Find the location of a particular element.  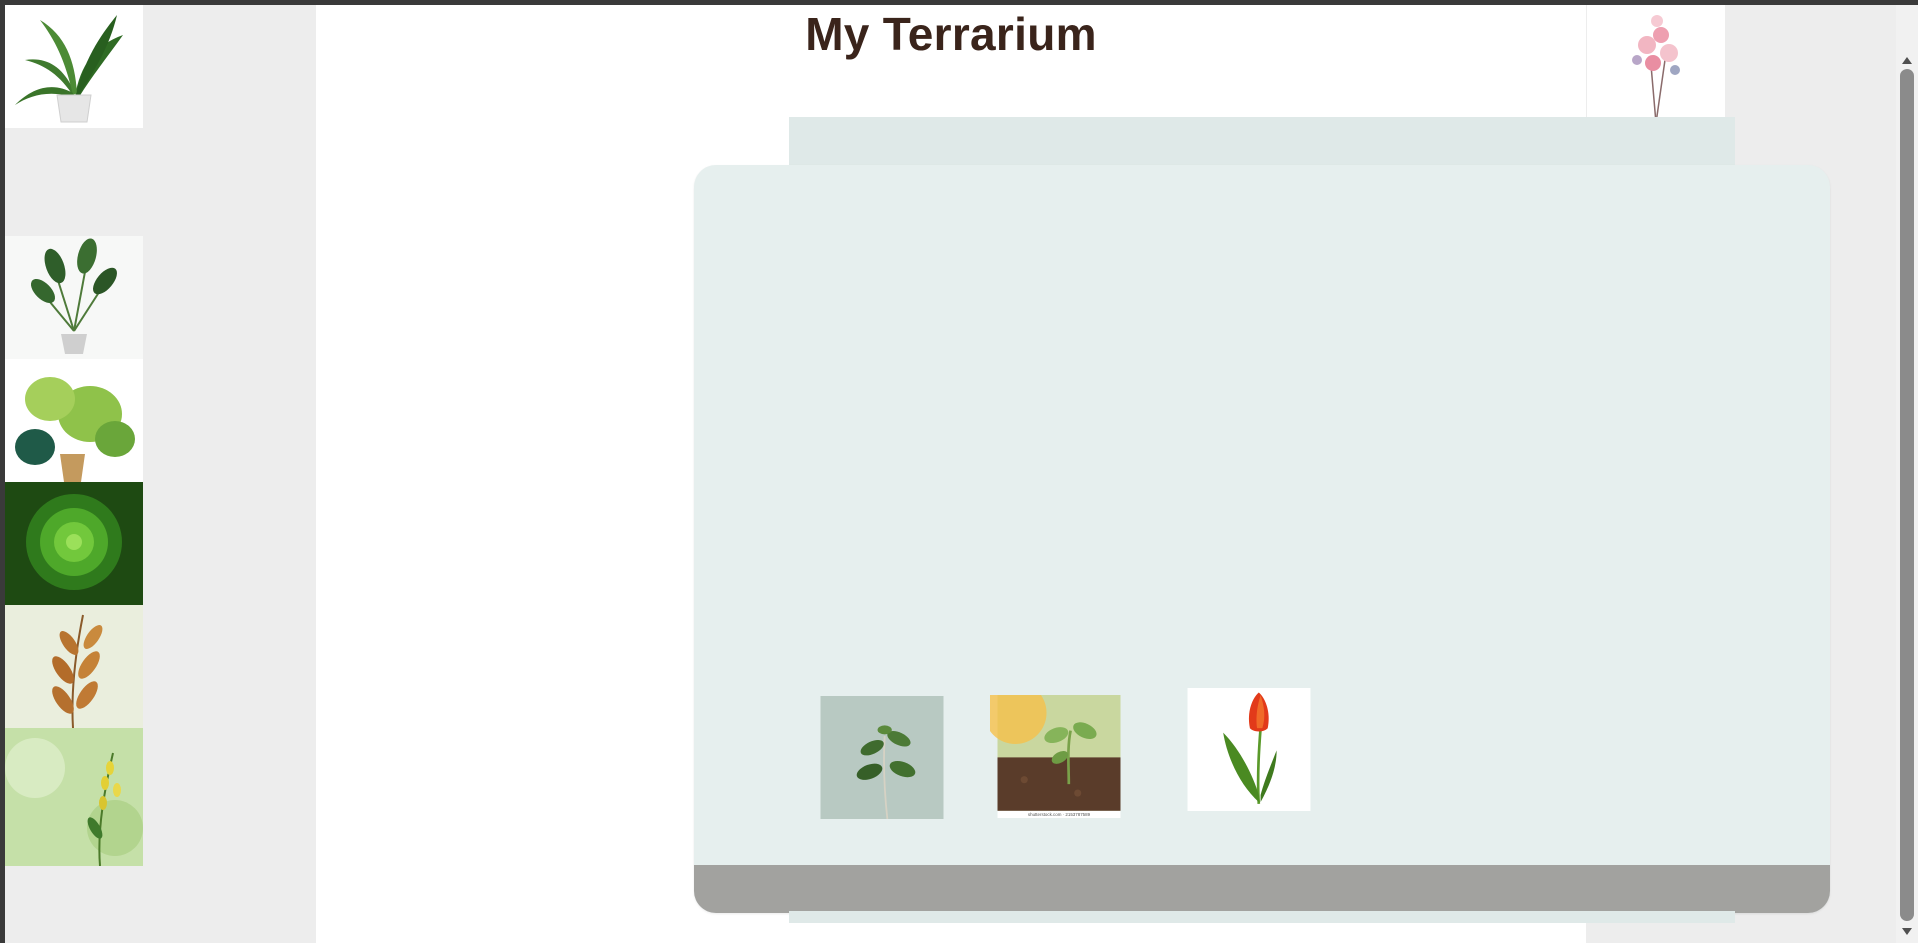

monstera-icon is located at coordinates (74, 420).